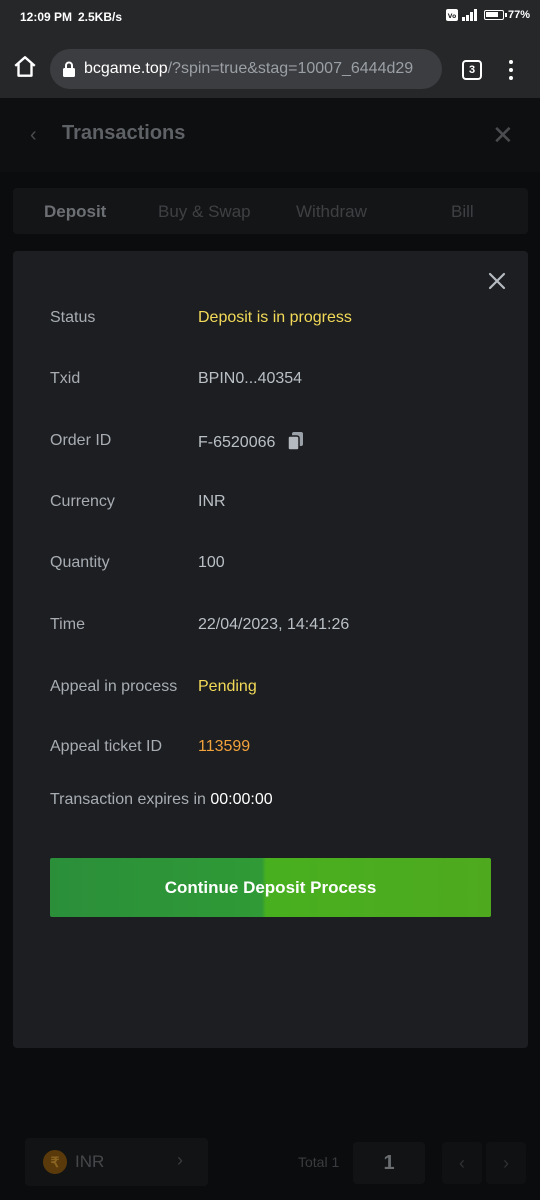  I want to click on prev-page-icon: ‹, so click(462, 1163).